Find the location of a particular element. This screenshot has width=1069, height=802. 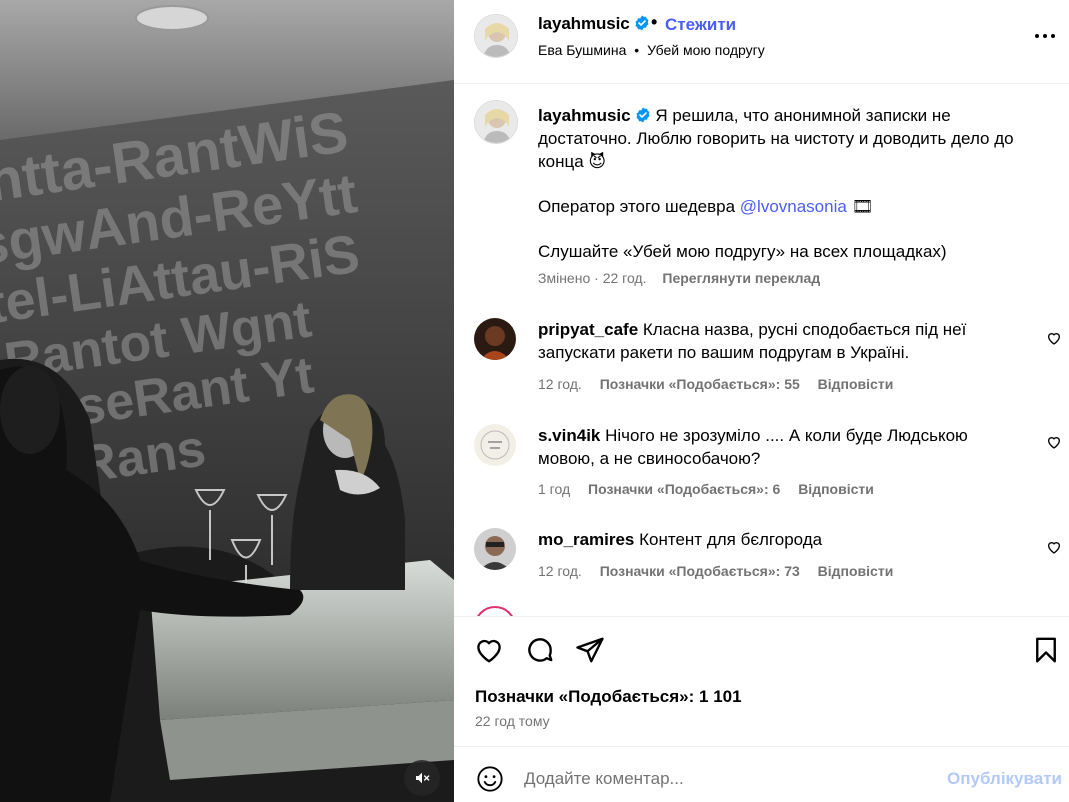

comment-username: pripyat_cafe is located at coordinates (588, 329).